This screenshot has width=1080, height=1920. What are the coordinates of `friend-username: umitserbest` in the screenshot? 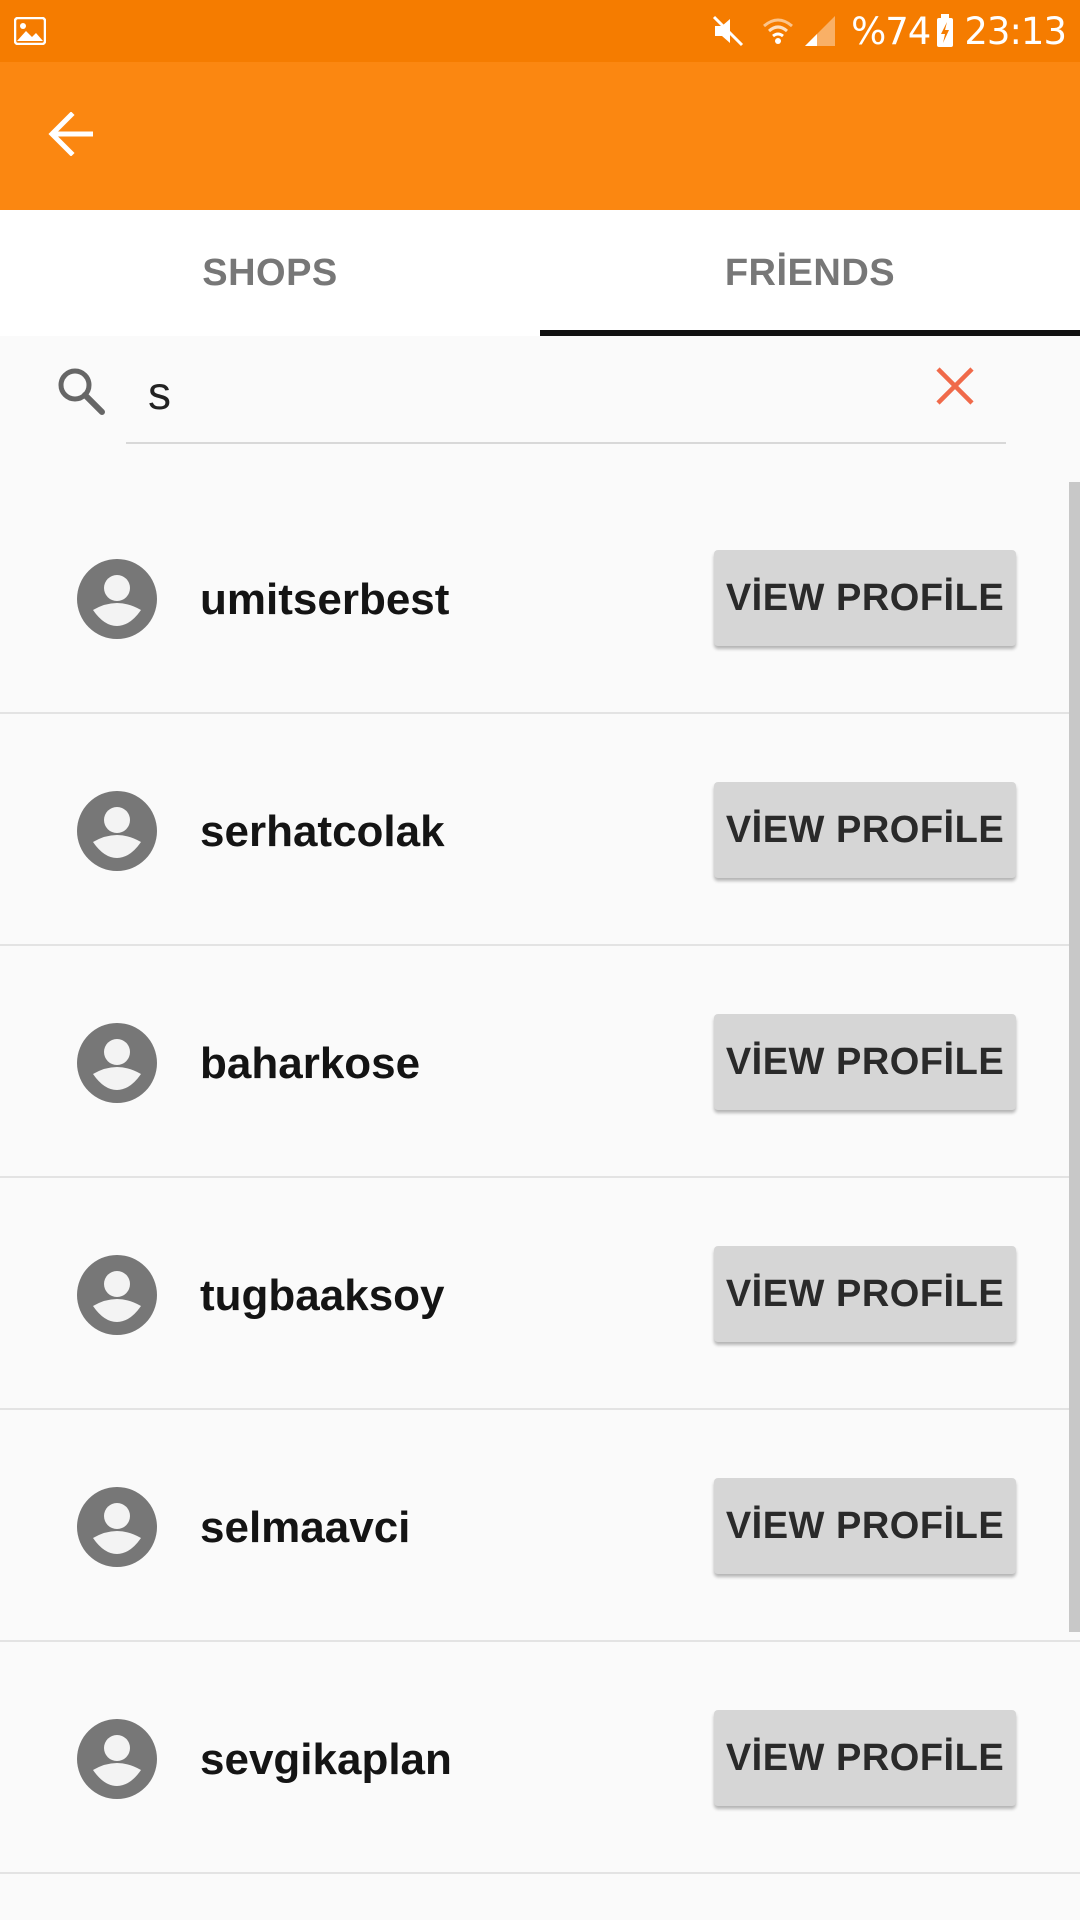 It's located at (325, 599).